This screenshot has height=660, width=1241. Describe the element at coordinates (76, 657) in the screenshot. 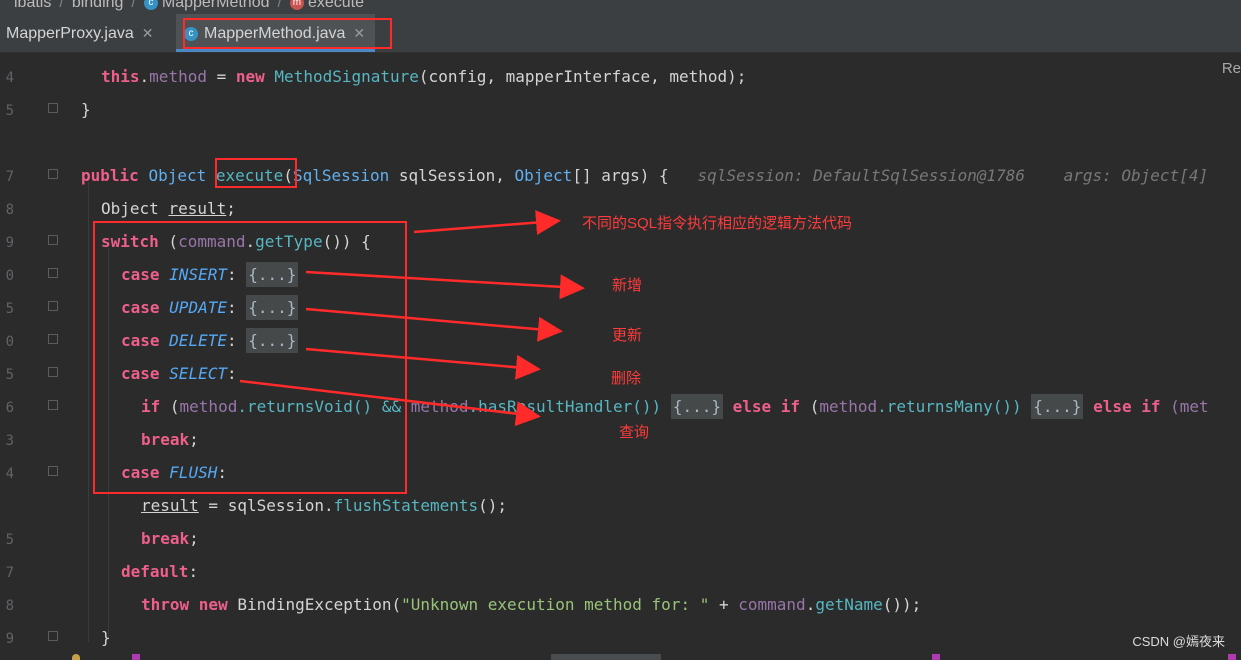

I see `warning-mark` at that location.